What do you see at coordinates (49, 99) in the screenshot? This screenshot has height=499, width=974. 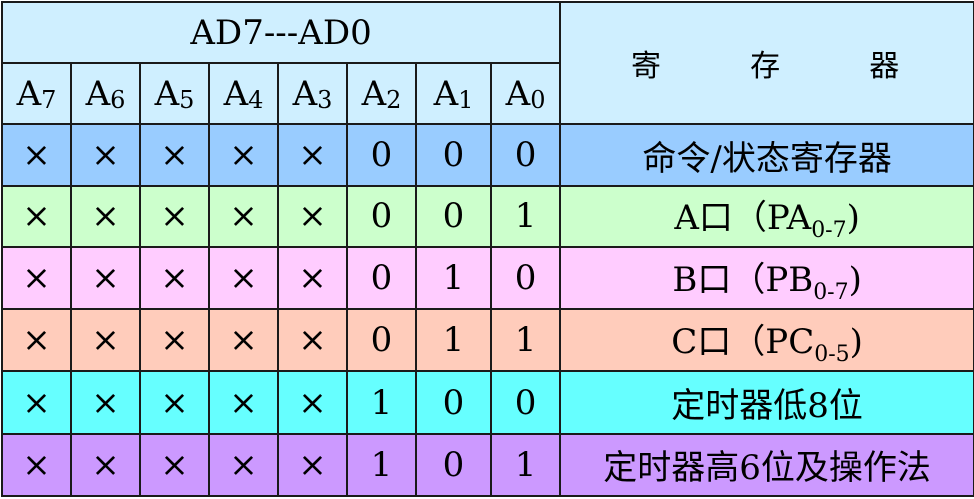 I see `bit-index: 7` at bounding box center [49, 99].